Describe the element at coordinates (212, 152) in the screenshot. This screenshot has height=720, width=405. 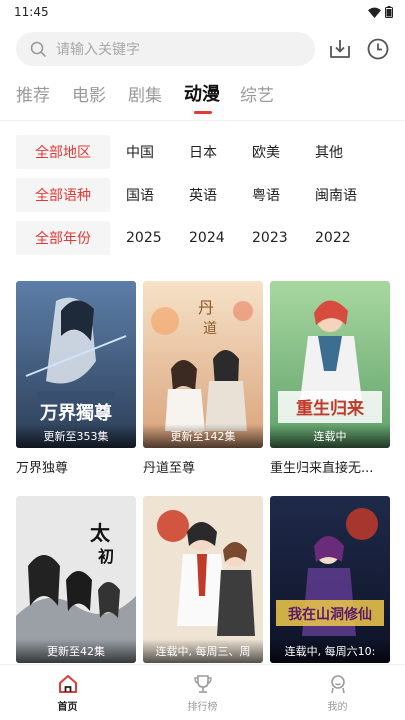
I see `filter-option-region: 日本` at that location.